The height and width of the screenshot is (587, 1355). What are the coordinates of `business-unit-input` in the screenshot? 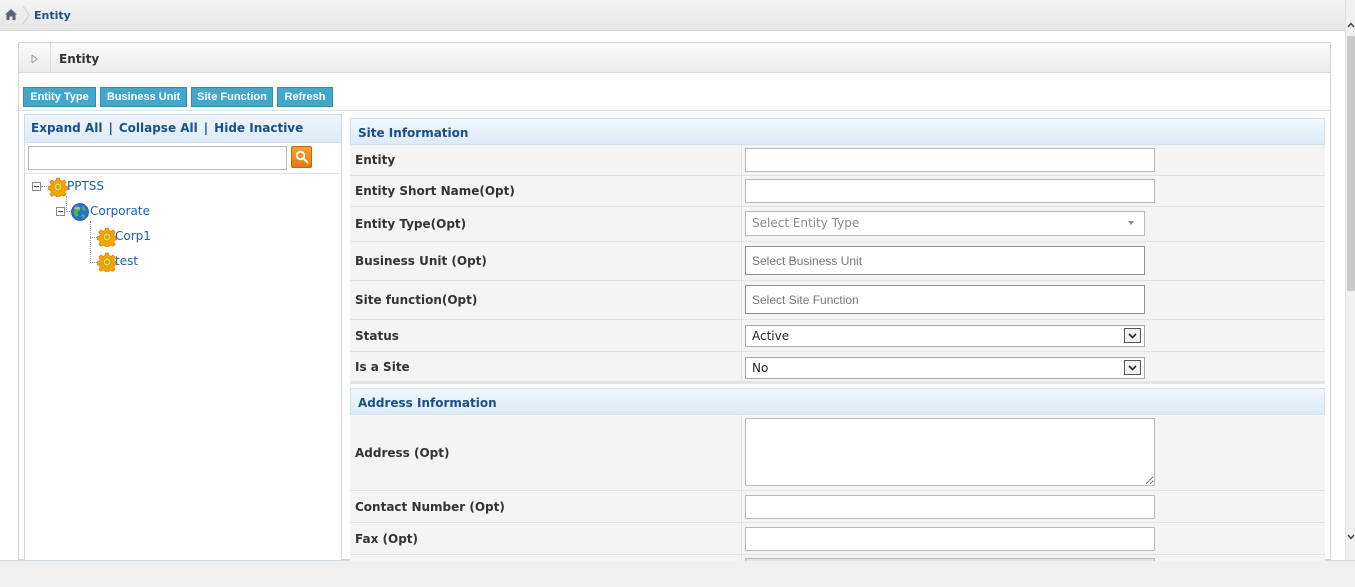 It's located at (945, 260).